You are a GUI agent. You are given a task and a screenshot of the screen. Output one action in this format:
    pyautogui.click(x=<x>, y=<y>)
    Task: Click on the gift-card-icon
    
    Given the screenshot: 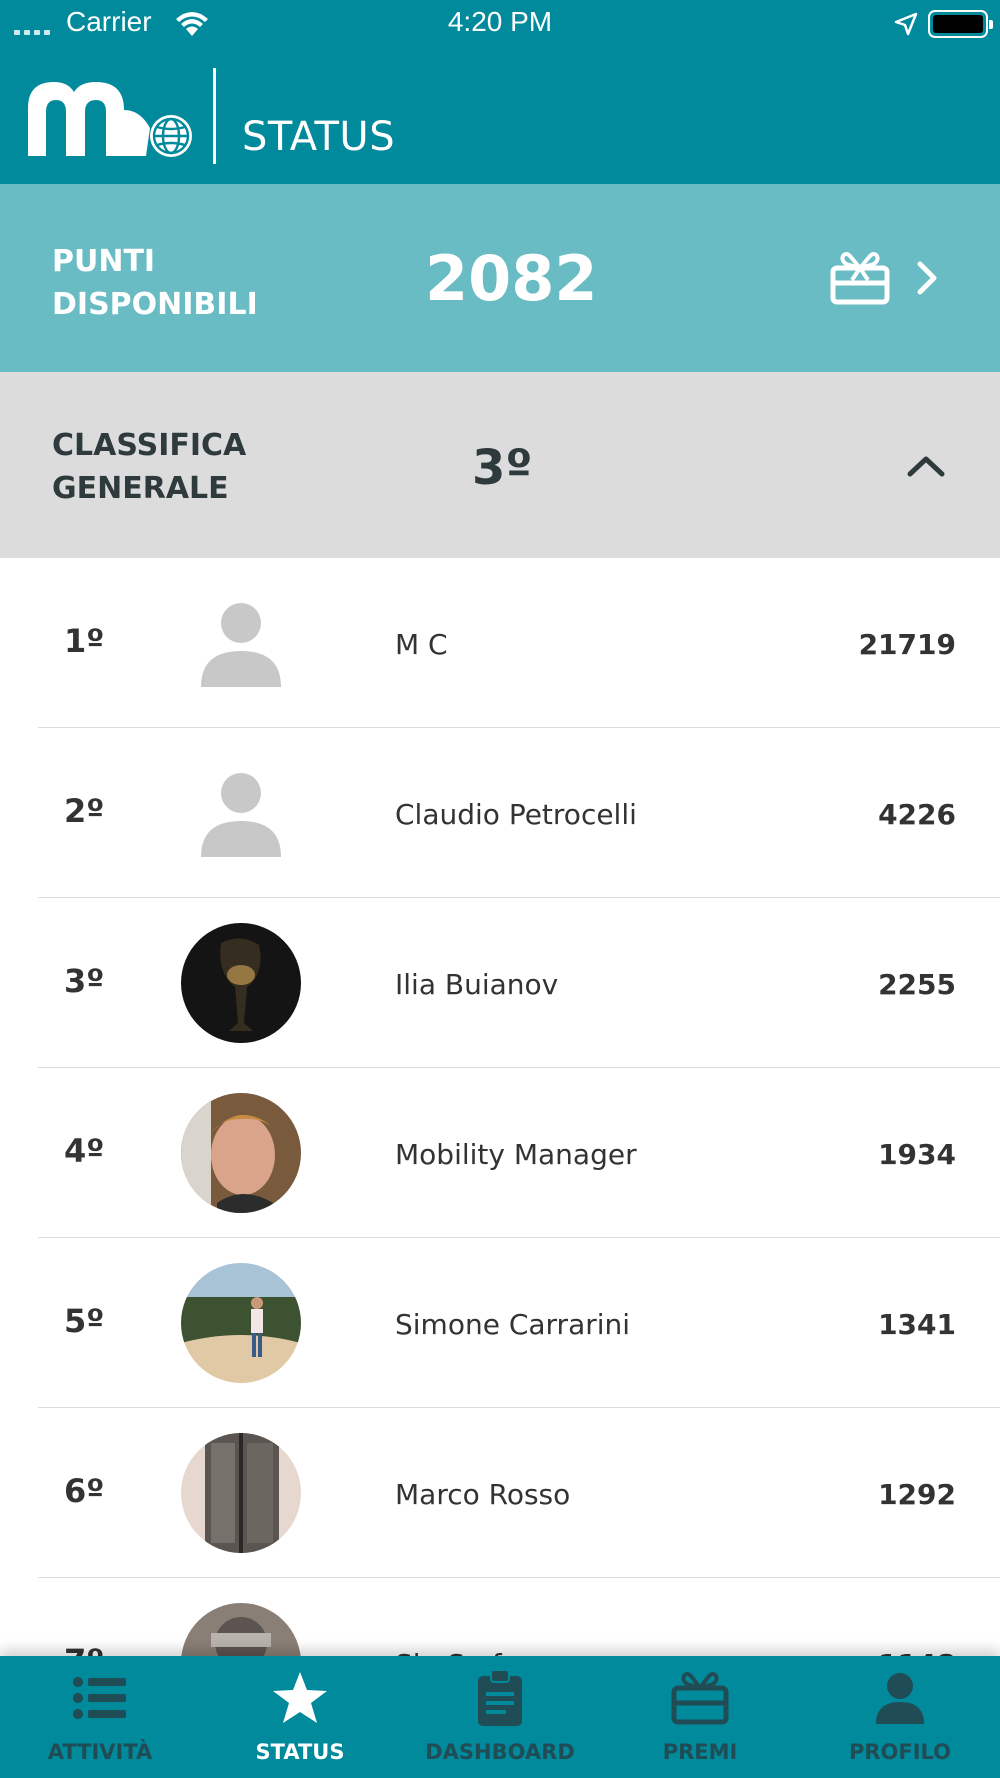 What is the action you would take?
    pyautogui.click(x=860, y=278)
    